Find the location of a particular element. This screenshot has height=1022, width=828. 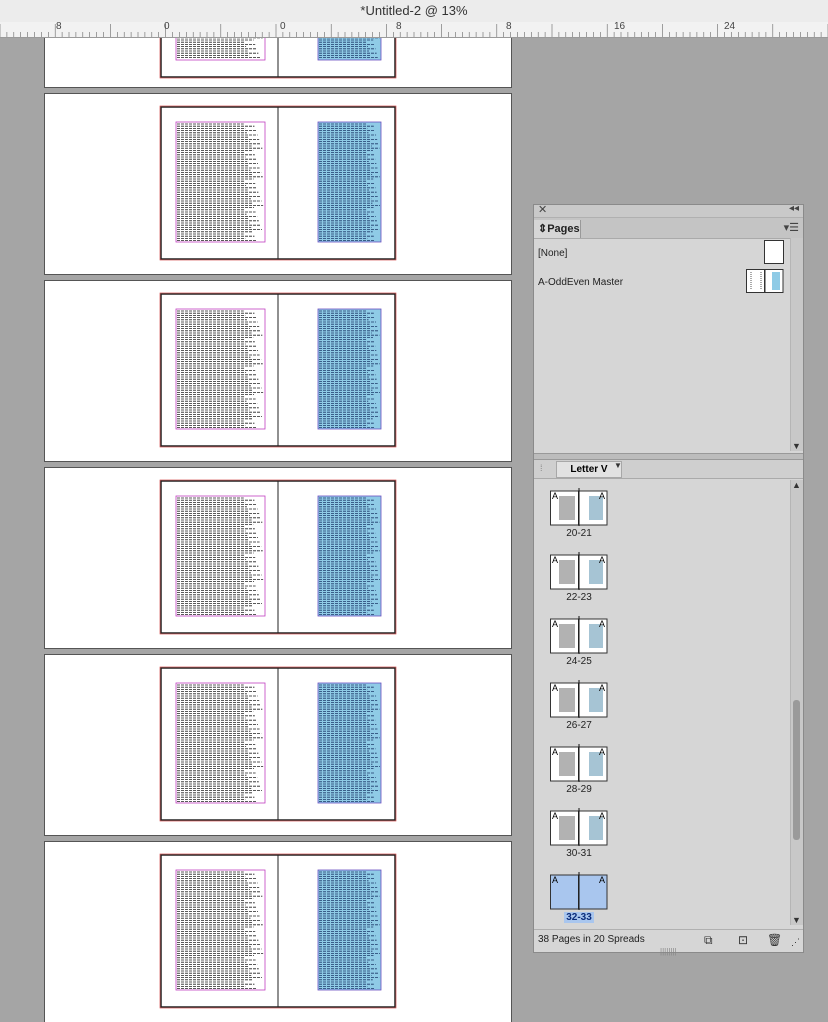

master-none-thumb is located at coordinates (774, 252).